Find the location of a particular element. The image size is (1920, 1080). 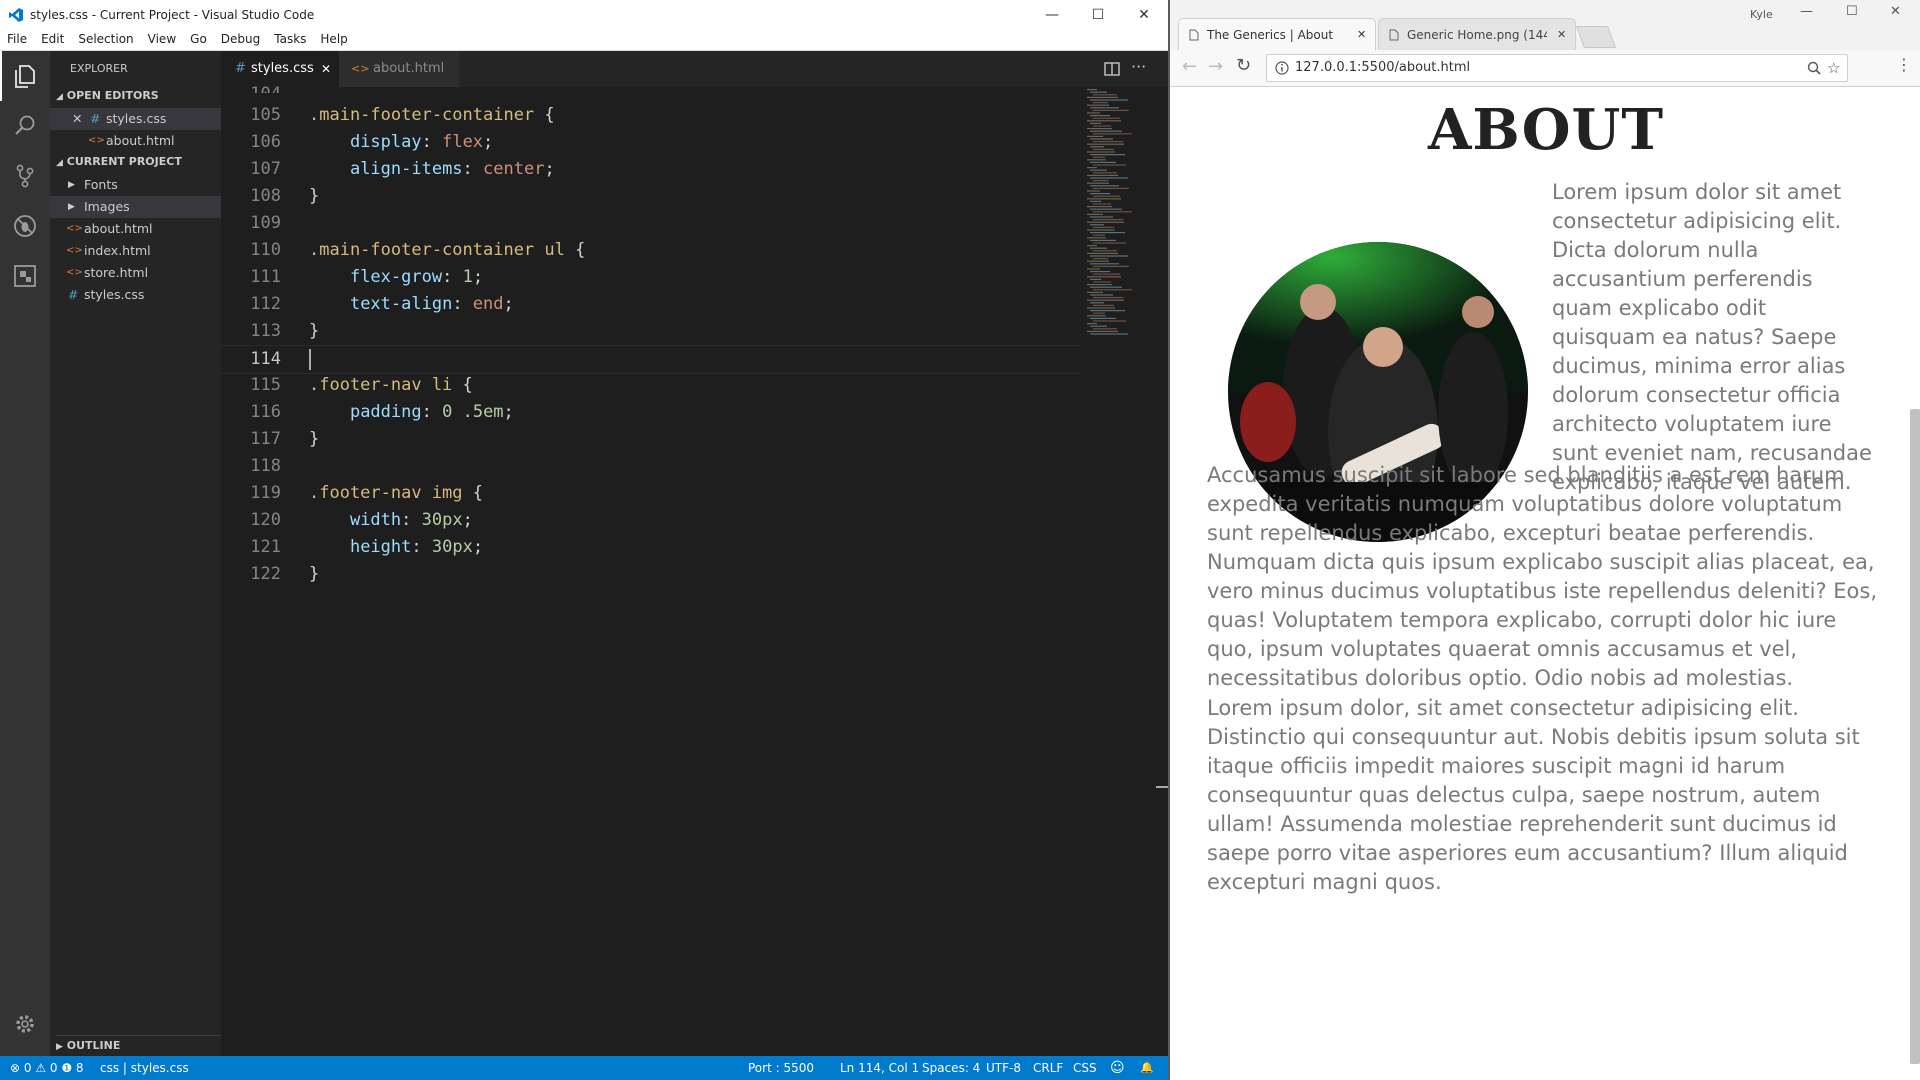

code-line: 107 align-items: center; is located at coordinates (651, 169).